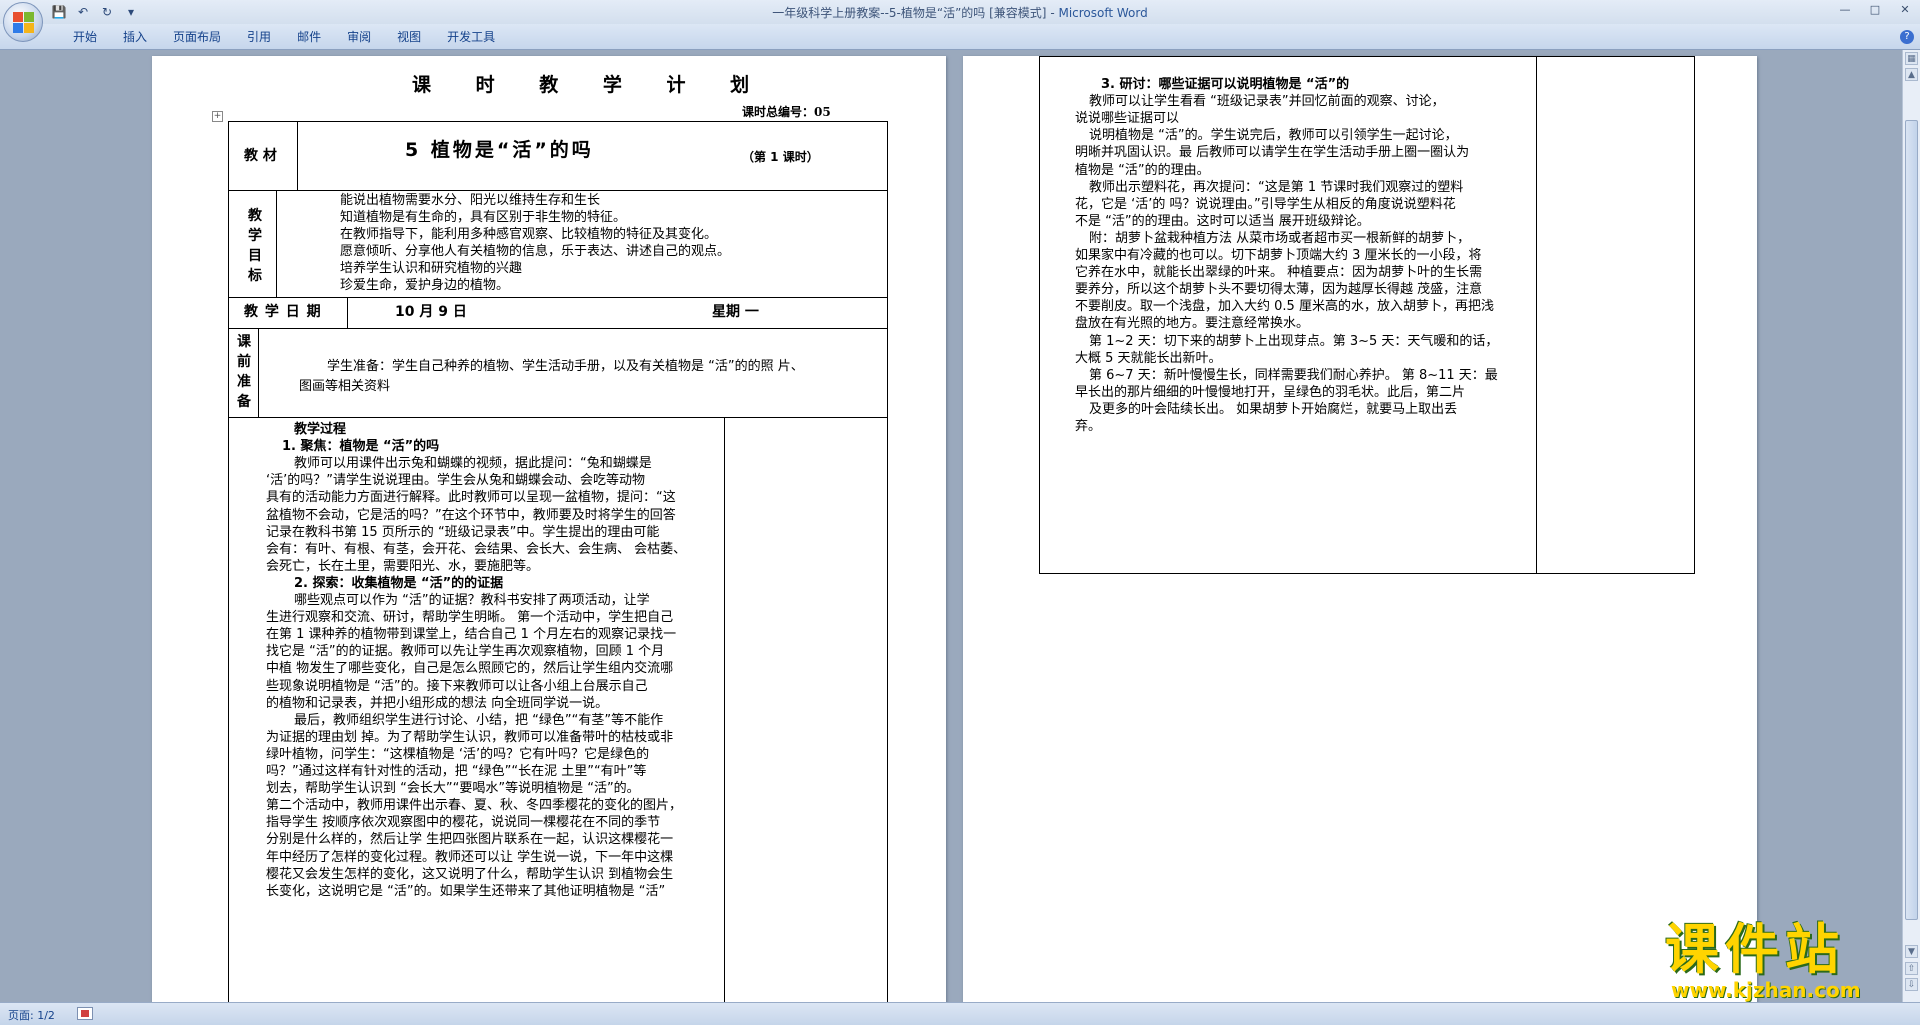 The width and height of the screenshot is (1920, 1025). What do you see at coordinates (31, 1015) in the screenshot?
I see `page-indicator: 页面: 1/2` at bounding box center [31, 1015].